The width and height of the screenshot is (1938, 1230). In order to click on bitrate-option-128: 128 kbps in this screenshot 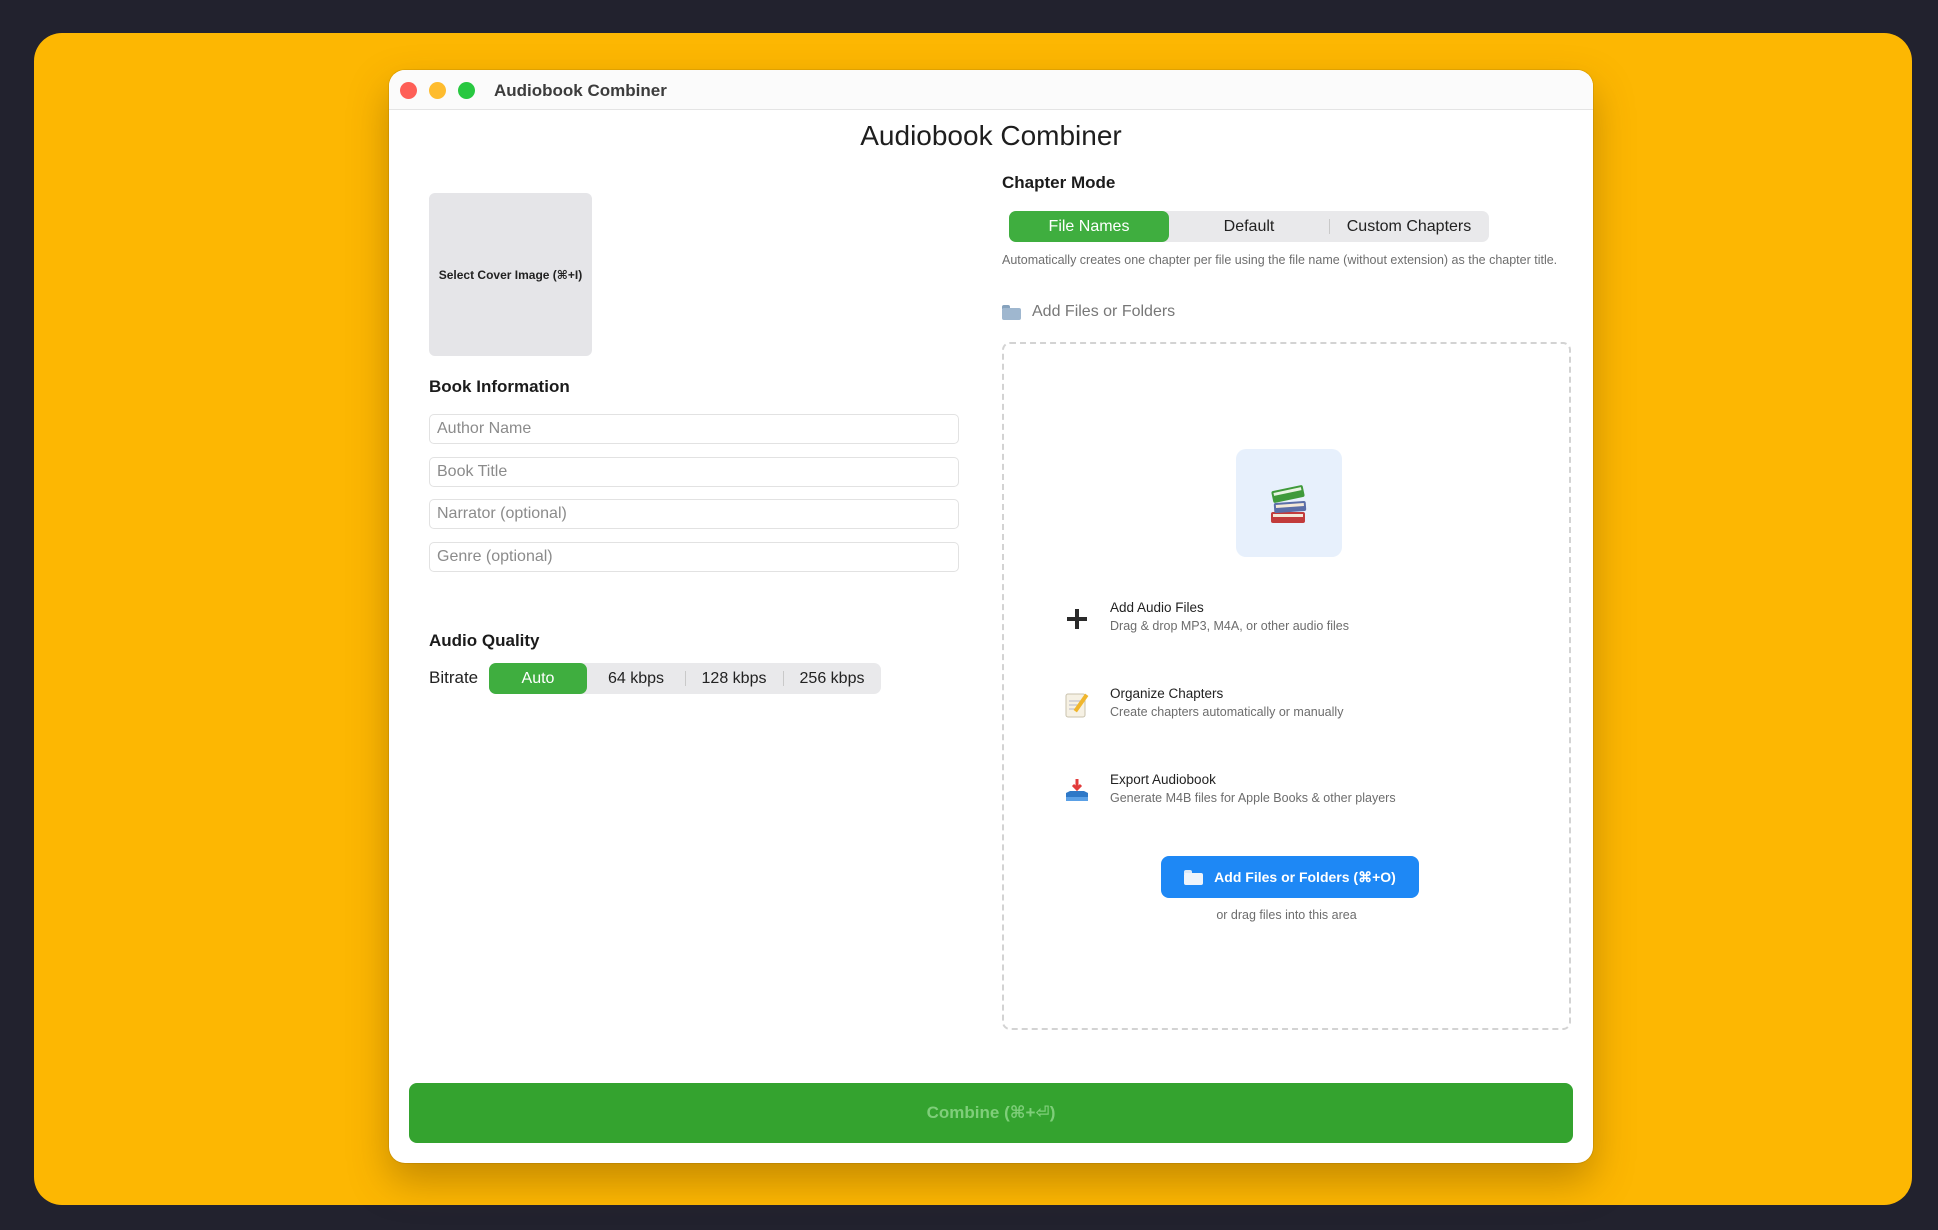, I will do `click(734, 678)`.